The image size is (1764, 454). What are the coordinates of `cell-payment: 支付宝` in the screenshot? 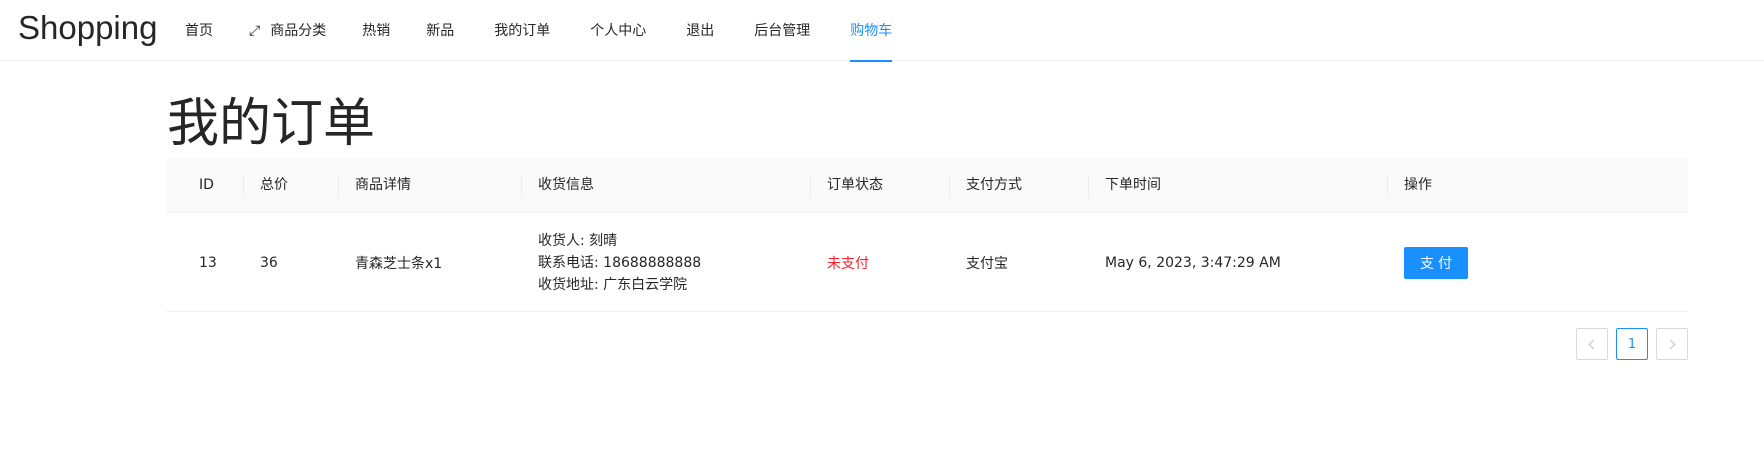 It's located at (987, 263).